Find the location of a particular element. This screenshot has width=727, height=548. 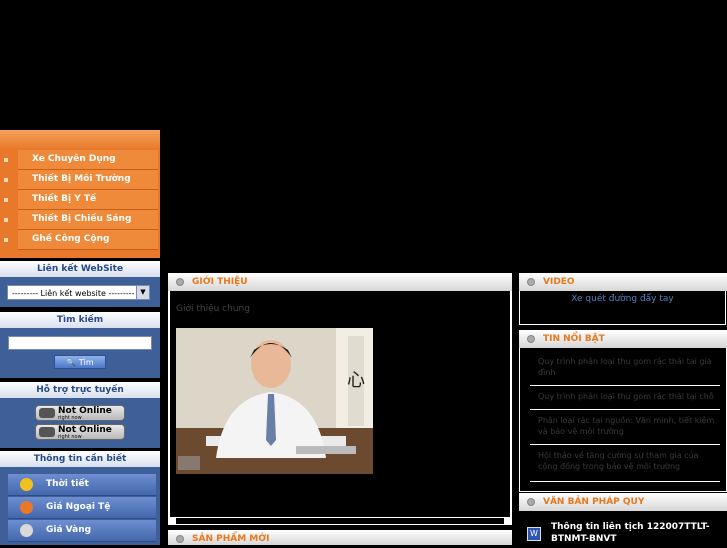

intro-footer-inner is located at coordinates (340, 521).